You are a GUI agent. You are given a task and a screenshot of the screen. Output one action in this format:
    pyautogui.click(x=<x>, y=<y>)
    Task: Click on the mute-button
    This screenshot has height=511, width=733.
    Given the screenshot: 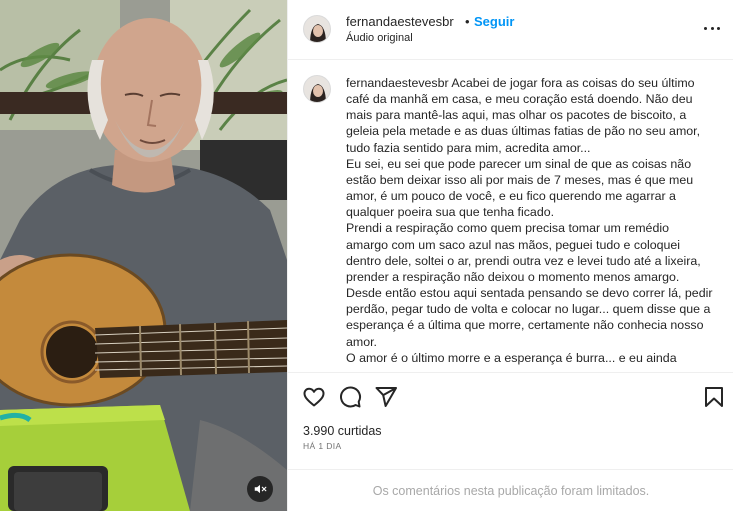 What is the action you would take?
    pyautogui.click(x=260, y=489)
    